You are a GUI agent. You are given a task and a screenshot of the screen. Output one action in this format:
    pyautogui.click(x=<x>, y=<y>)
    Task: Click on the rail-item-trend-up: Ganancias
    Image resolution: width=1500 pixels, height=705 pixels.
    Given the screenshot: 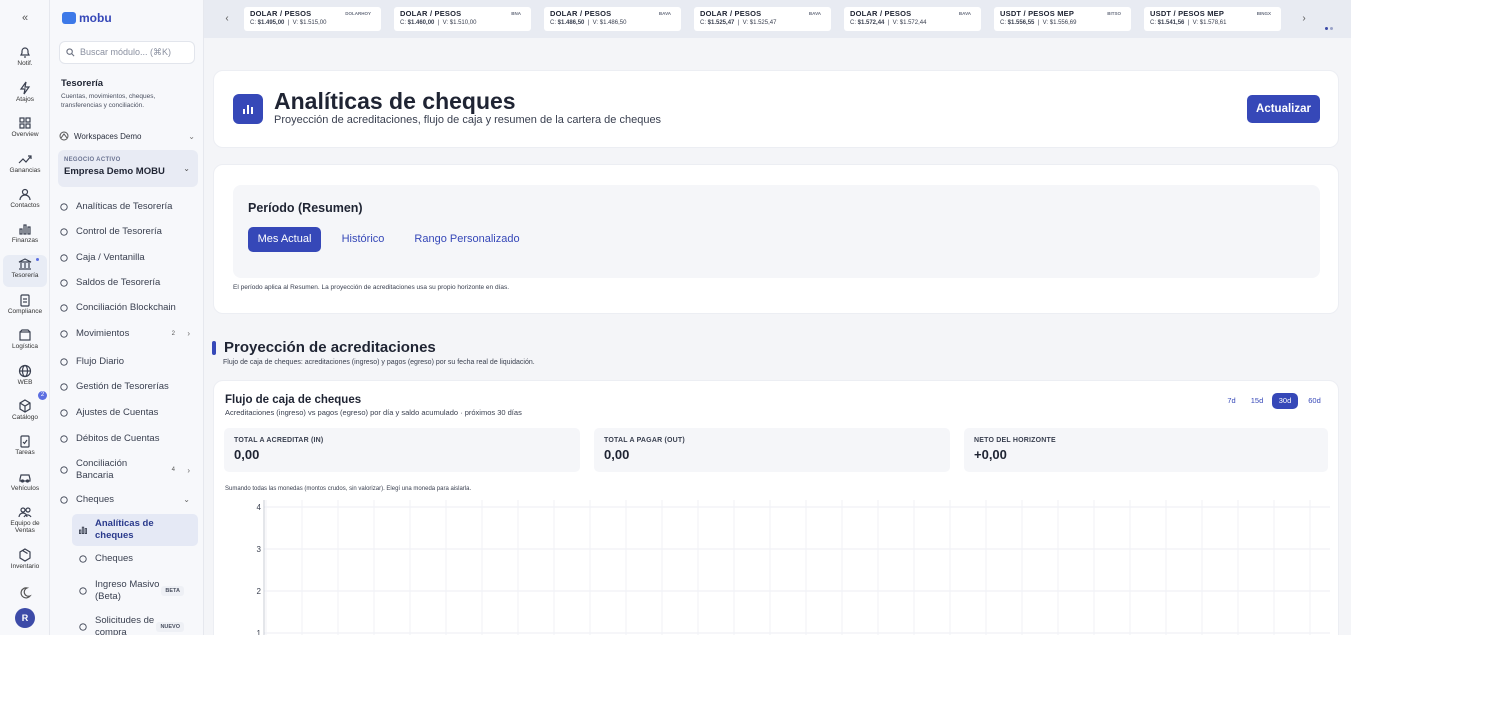 What is the action you would take?
    pyautogui.click(x=25, y=166)
    